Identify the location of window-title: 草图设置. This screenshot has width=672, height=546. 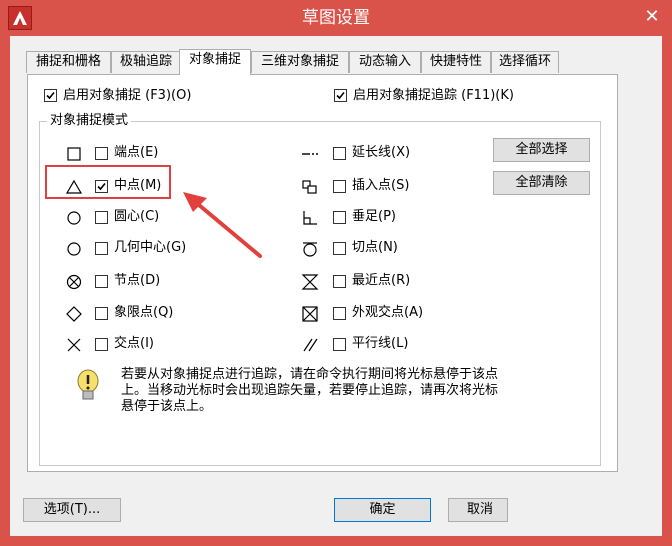
(336, 18).